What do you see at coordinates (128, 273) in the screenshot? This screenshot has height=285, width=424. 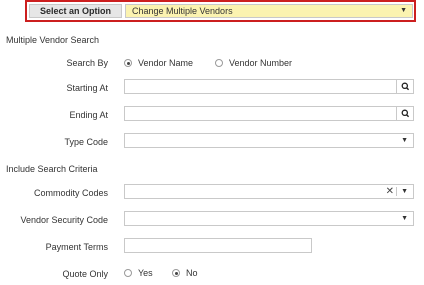 I see `radio-quote-yes` at bounding box center [128, 273].